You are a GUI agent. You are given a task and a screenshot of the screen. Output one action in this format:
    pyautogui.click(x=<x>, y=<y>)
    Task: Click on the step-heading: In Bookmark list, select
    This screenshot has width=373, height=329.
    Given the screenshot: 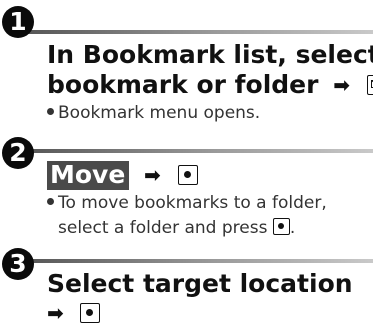 What is the action you would take?
    pyautogui.click(x=210, y=54)
    